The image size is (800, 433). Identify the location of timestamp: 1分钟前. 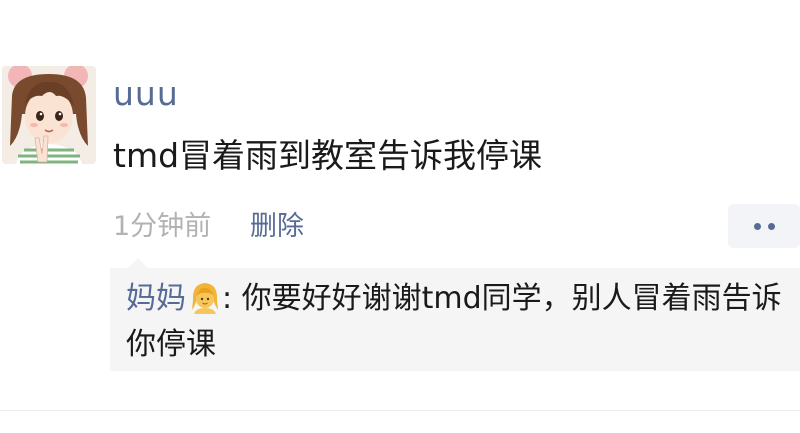
(162, 226).